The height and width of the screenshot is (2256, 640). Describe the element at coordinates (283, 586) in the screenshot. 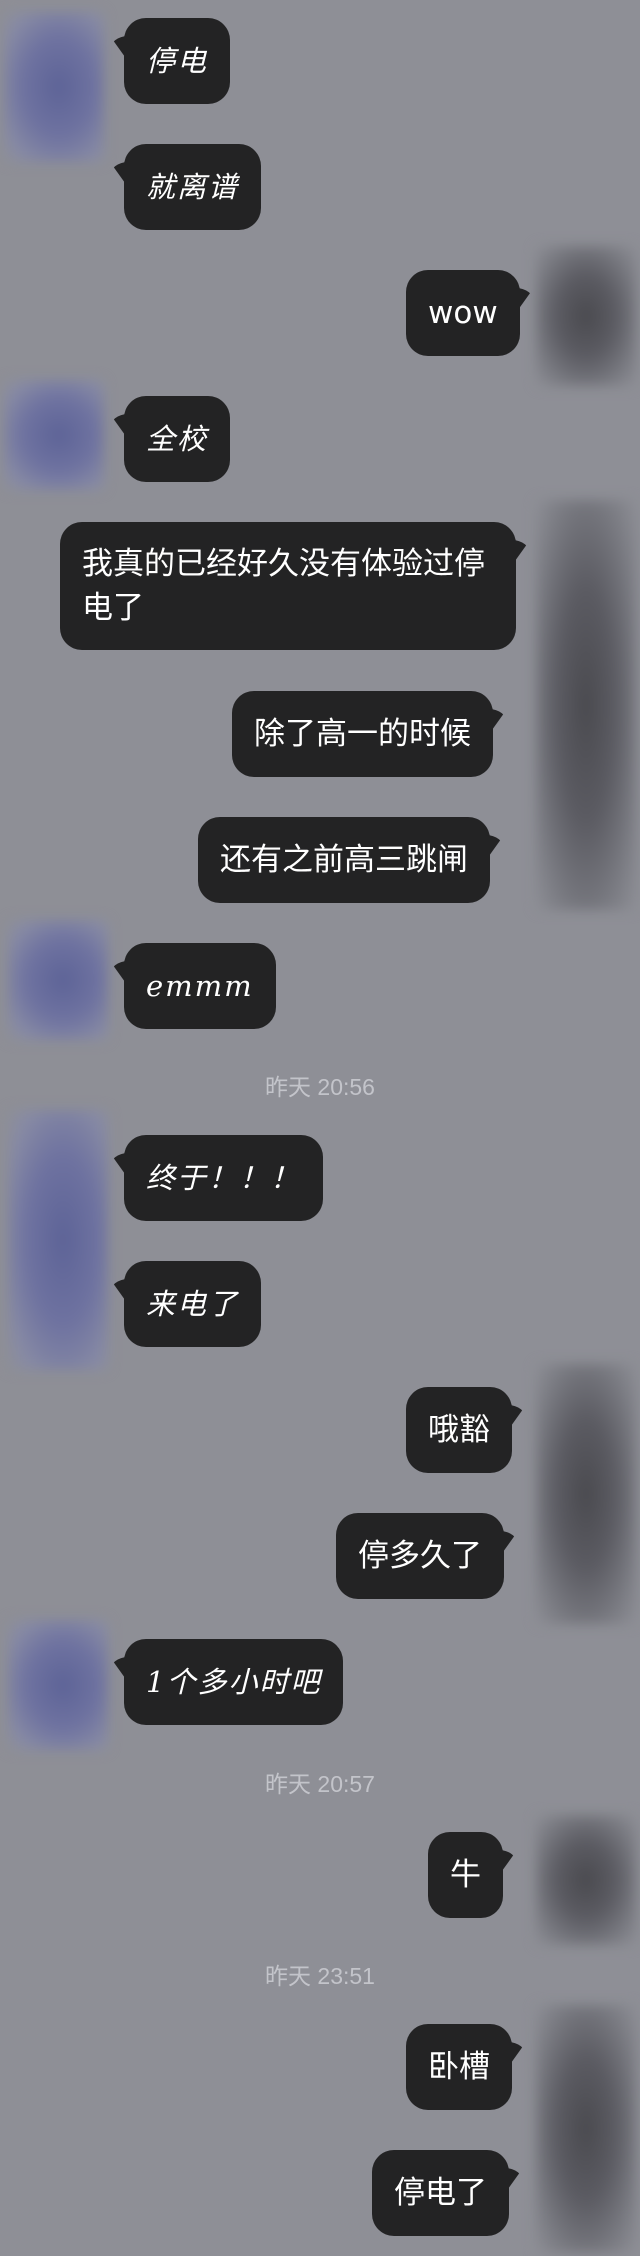

I see `message-text: 我真的已经好久没有体验过停电了` at that location.